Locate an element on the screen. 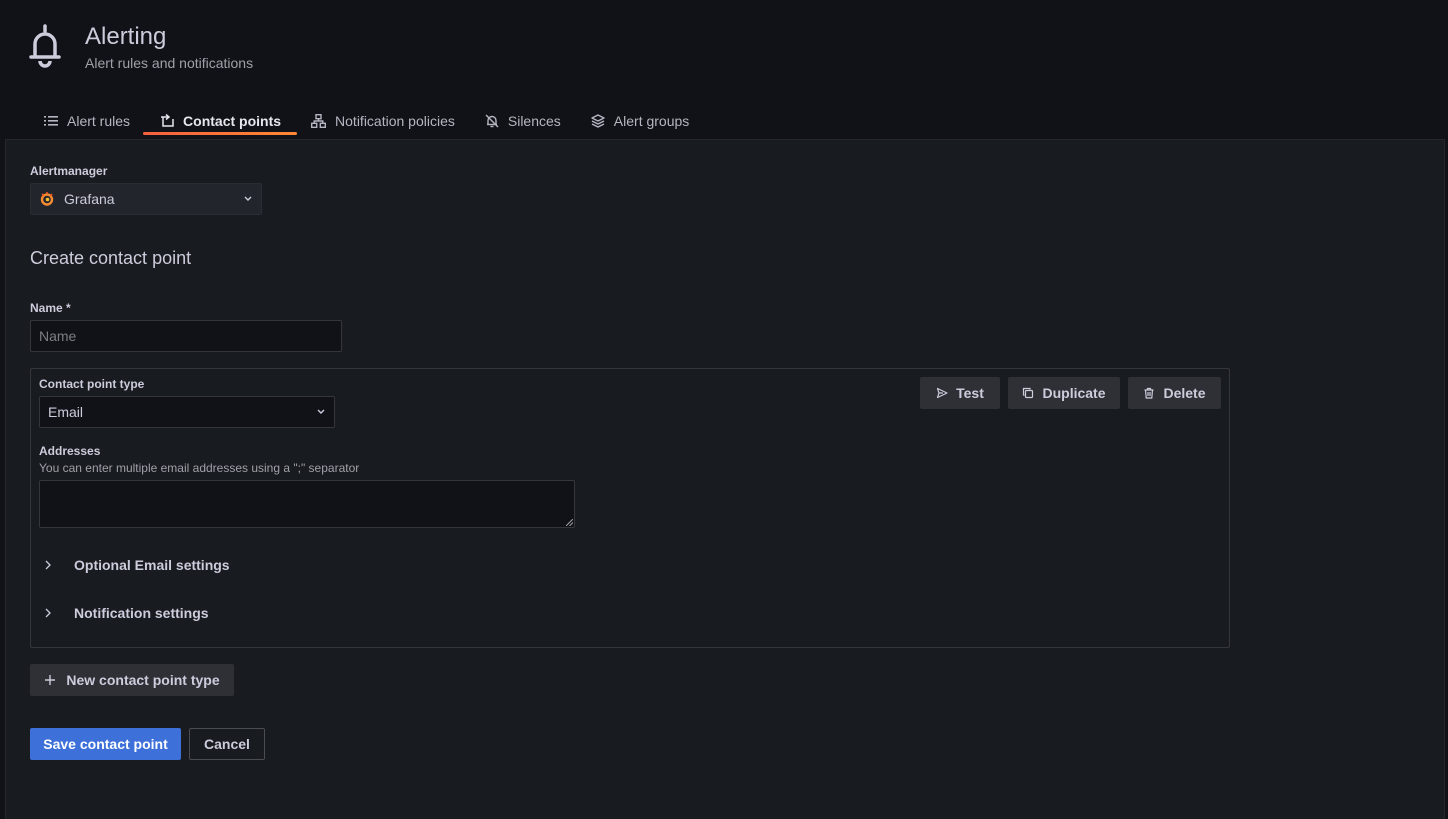 The width and height of the screenshot is (1448, 819). new-contact-point-type-button: New contact point type is located at coordinates (132, 680).